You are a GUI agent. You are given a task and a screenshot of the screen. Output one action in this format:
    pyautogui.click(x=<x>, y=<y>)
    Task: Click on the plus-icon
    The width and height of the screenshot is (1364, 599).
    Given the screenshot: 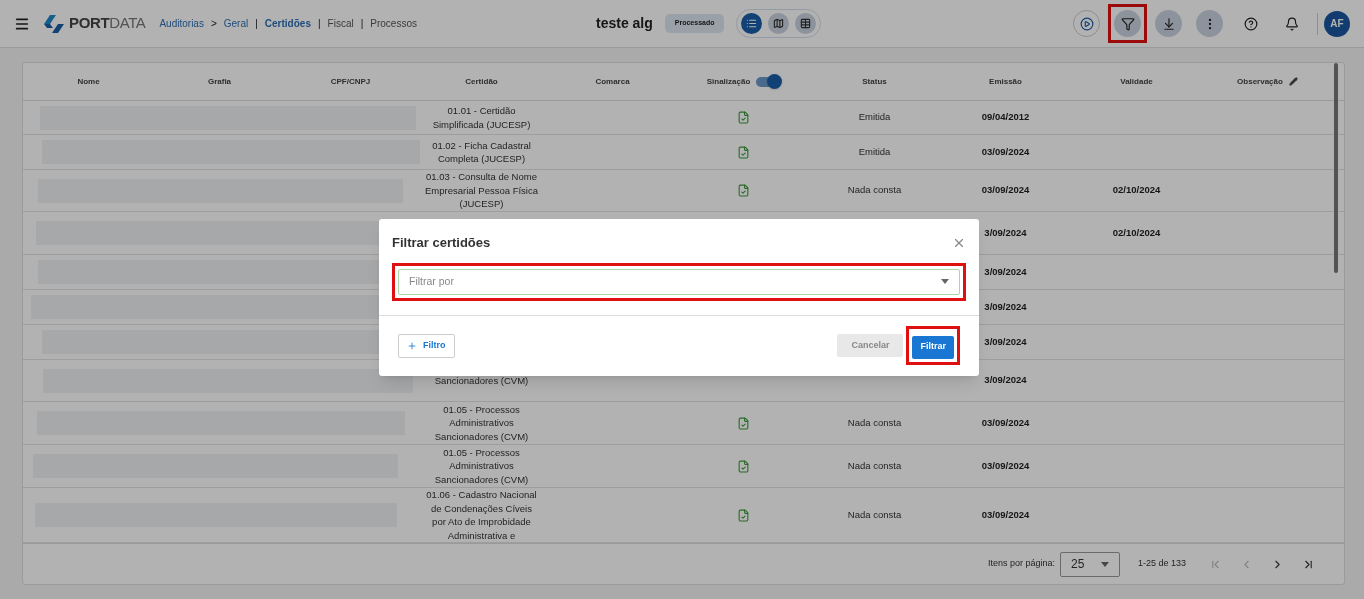 What is the action you would take?
    pyautogui.click(x=412, y=345)
    